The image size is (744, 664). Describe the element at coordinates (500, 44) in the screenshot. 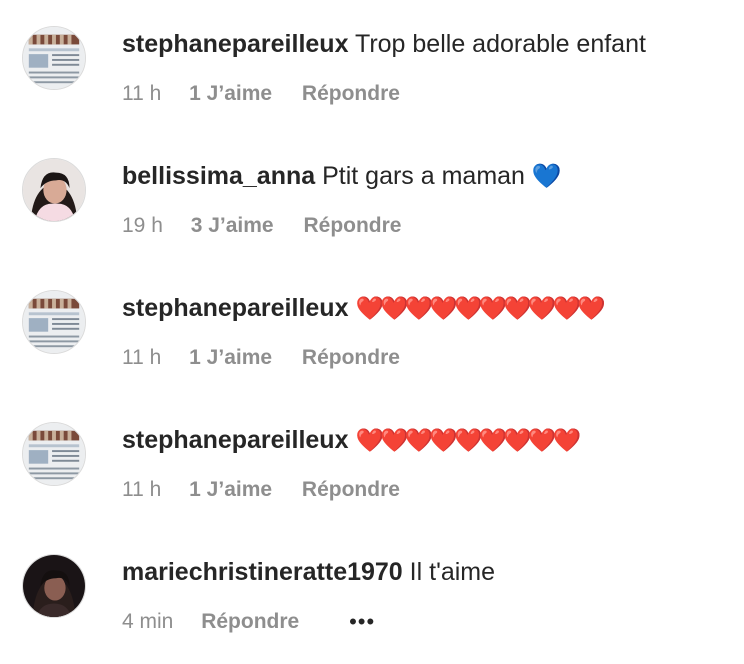

I see `comment-text: Trop belle adorable enfant` at that location.